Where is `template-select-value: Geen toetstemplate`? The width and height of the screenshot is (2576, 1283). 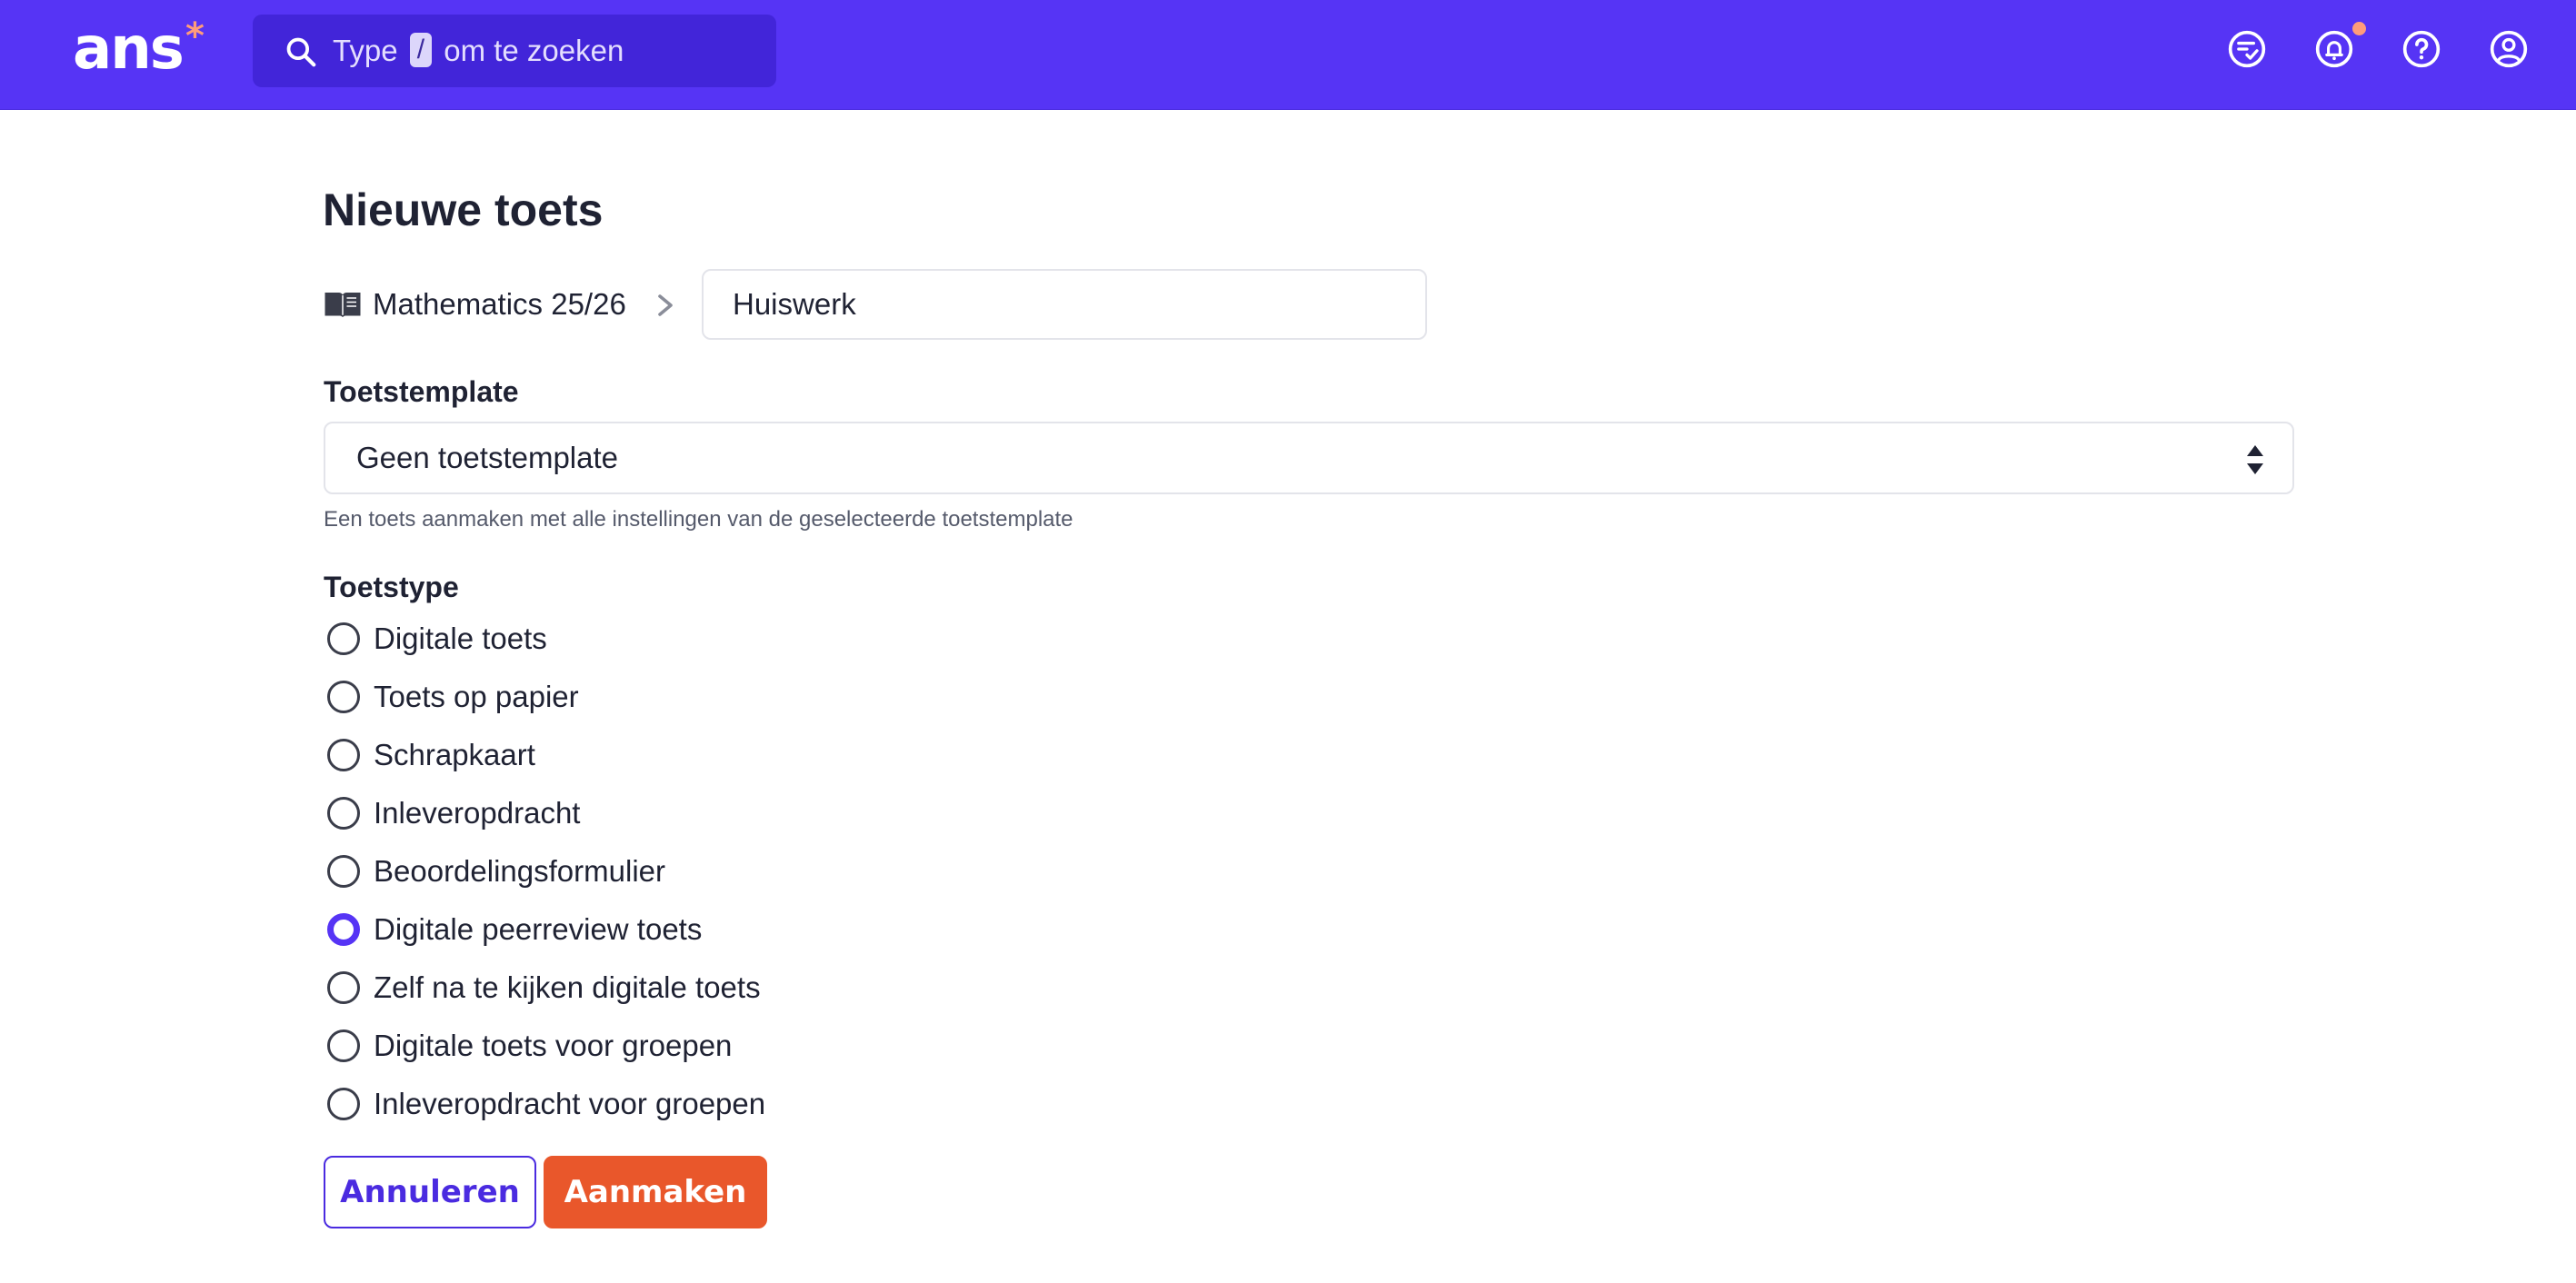 template-select-value: Geen toetstemplate is located at coordinates (487, 457).